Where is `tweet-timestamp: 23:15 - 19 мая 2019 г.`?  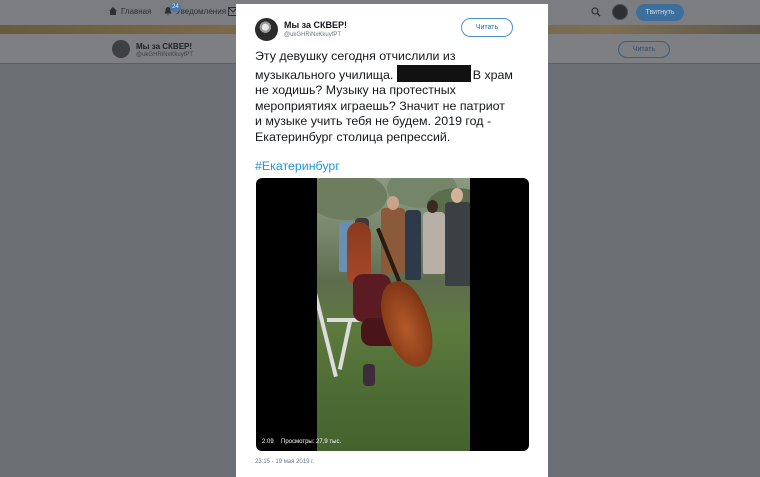 tweet-timestamp: 23:15 - 19 мая 2019 г. is located at coordinates (284, 462).